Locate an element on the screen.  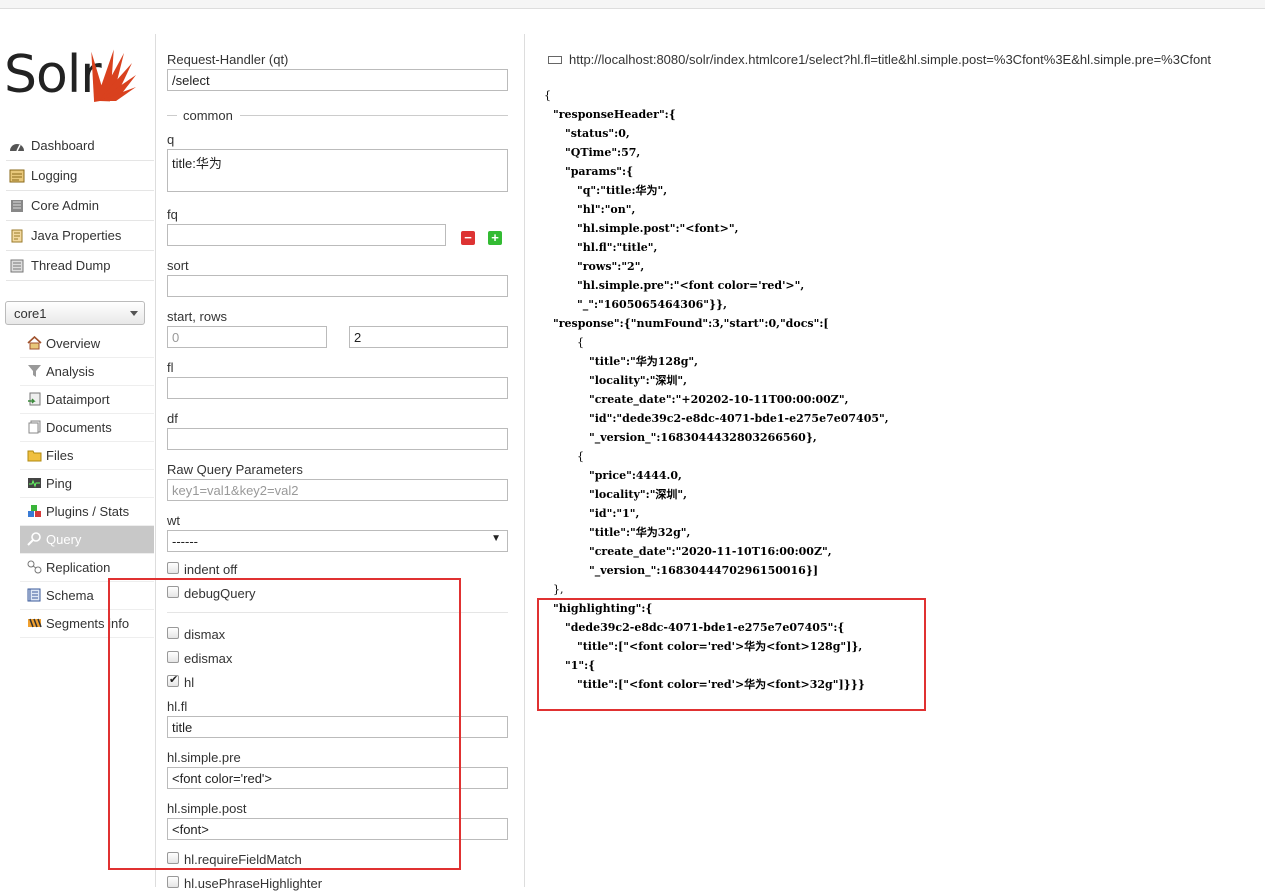
start-input: 0 is located at coordinates (247, 337).